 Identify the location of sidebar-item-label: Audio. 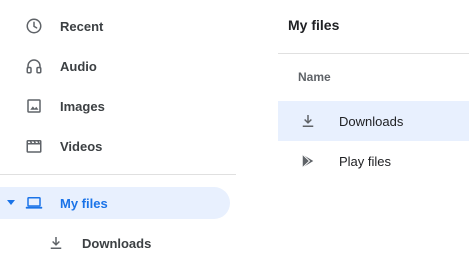
(78, 66).